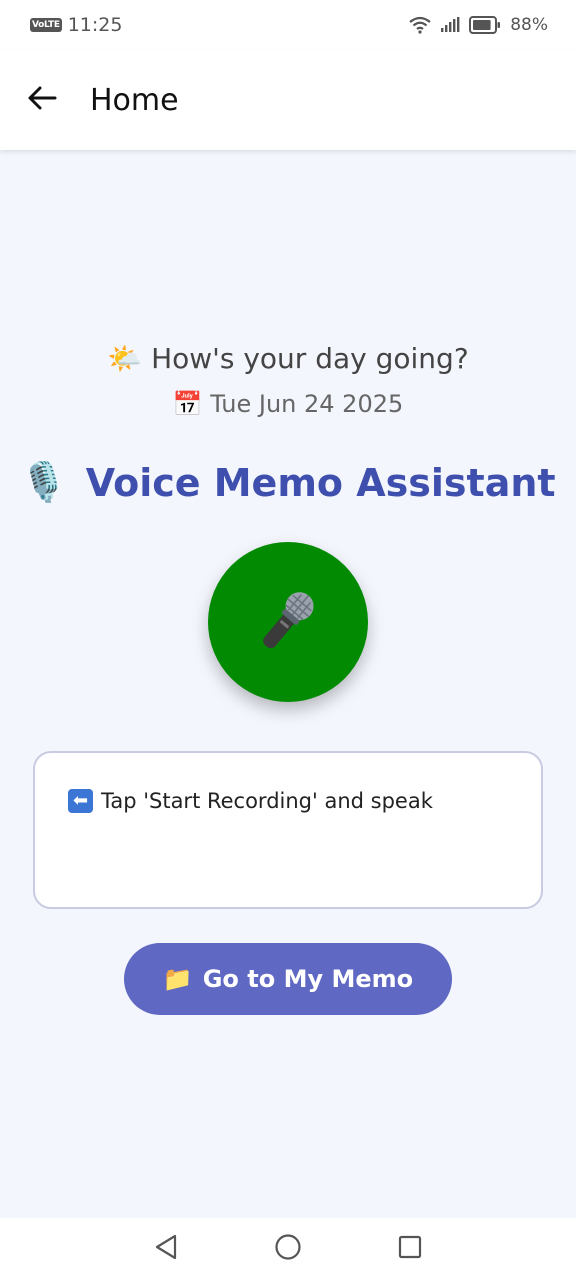  I want to click on status-time: 11:25, so click(95, 25).